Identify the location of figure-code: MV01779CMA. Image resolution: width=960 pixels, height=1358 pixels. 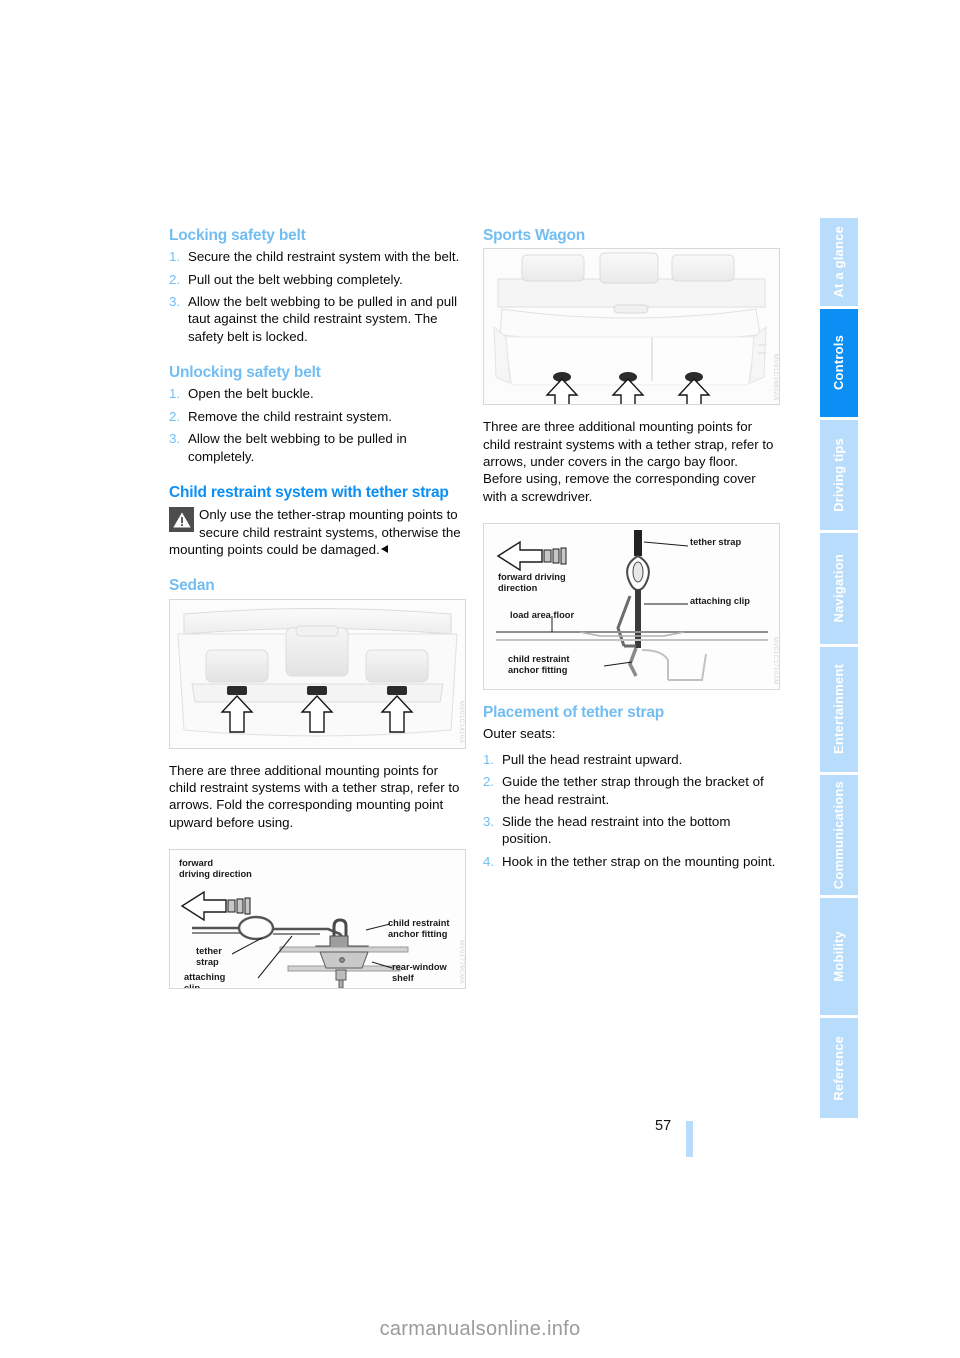
(461, 961).